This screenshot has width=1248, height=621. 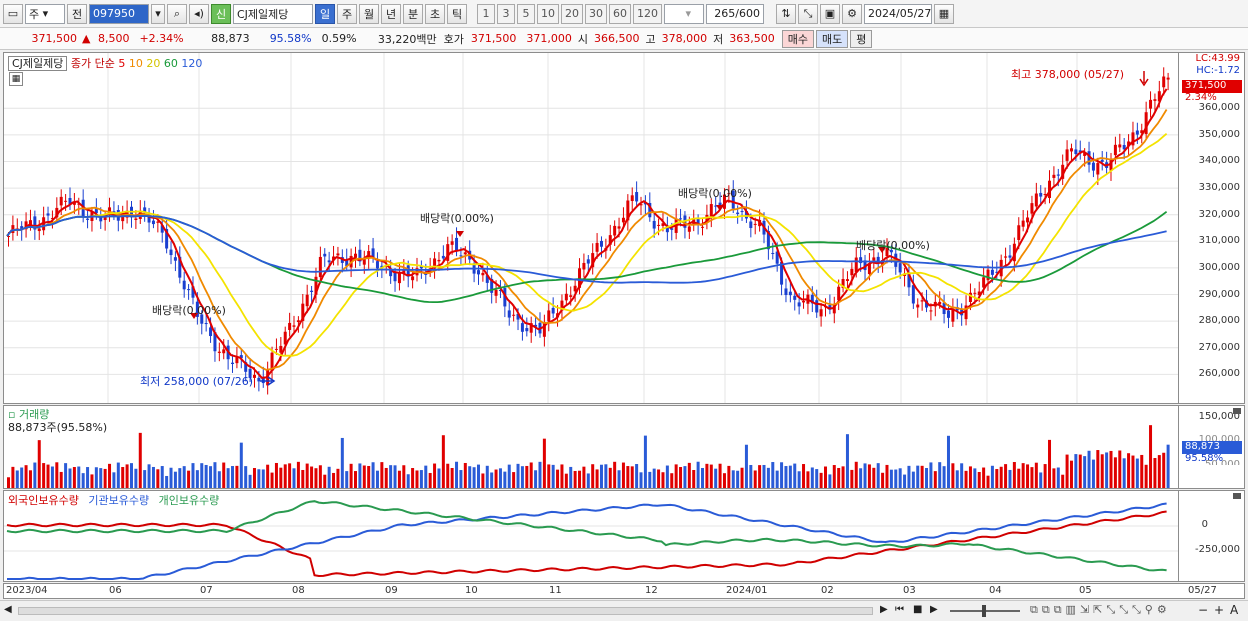 I want to click on tab-period-week: 주, so click(x=347, y=13).